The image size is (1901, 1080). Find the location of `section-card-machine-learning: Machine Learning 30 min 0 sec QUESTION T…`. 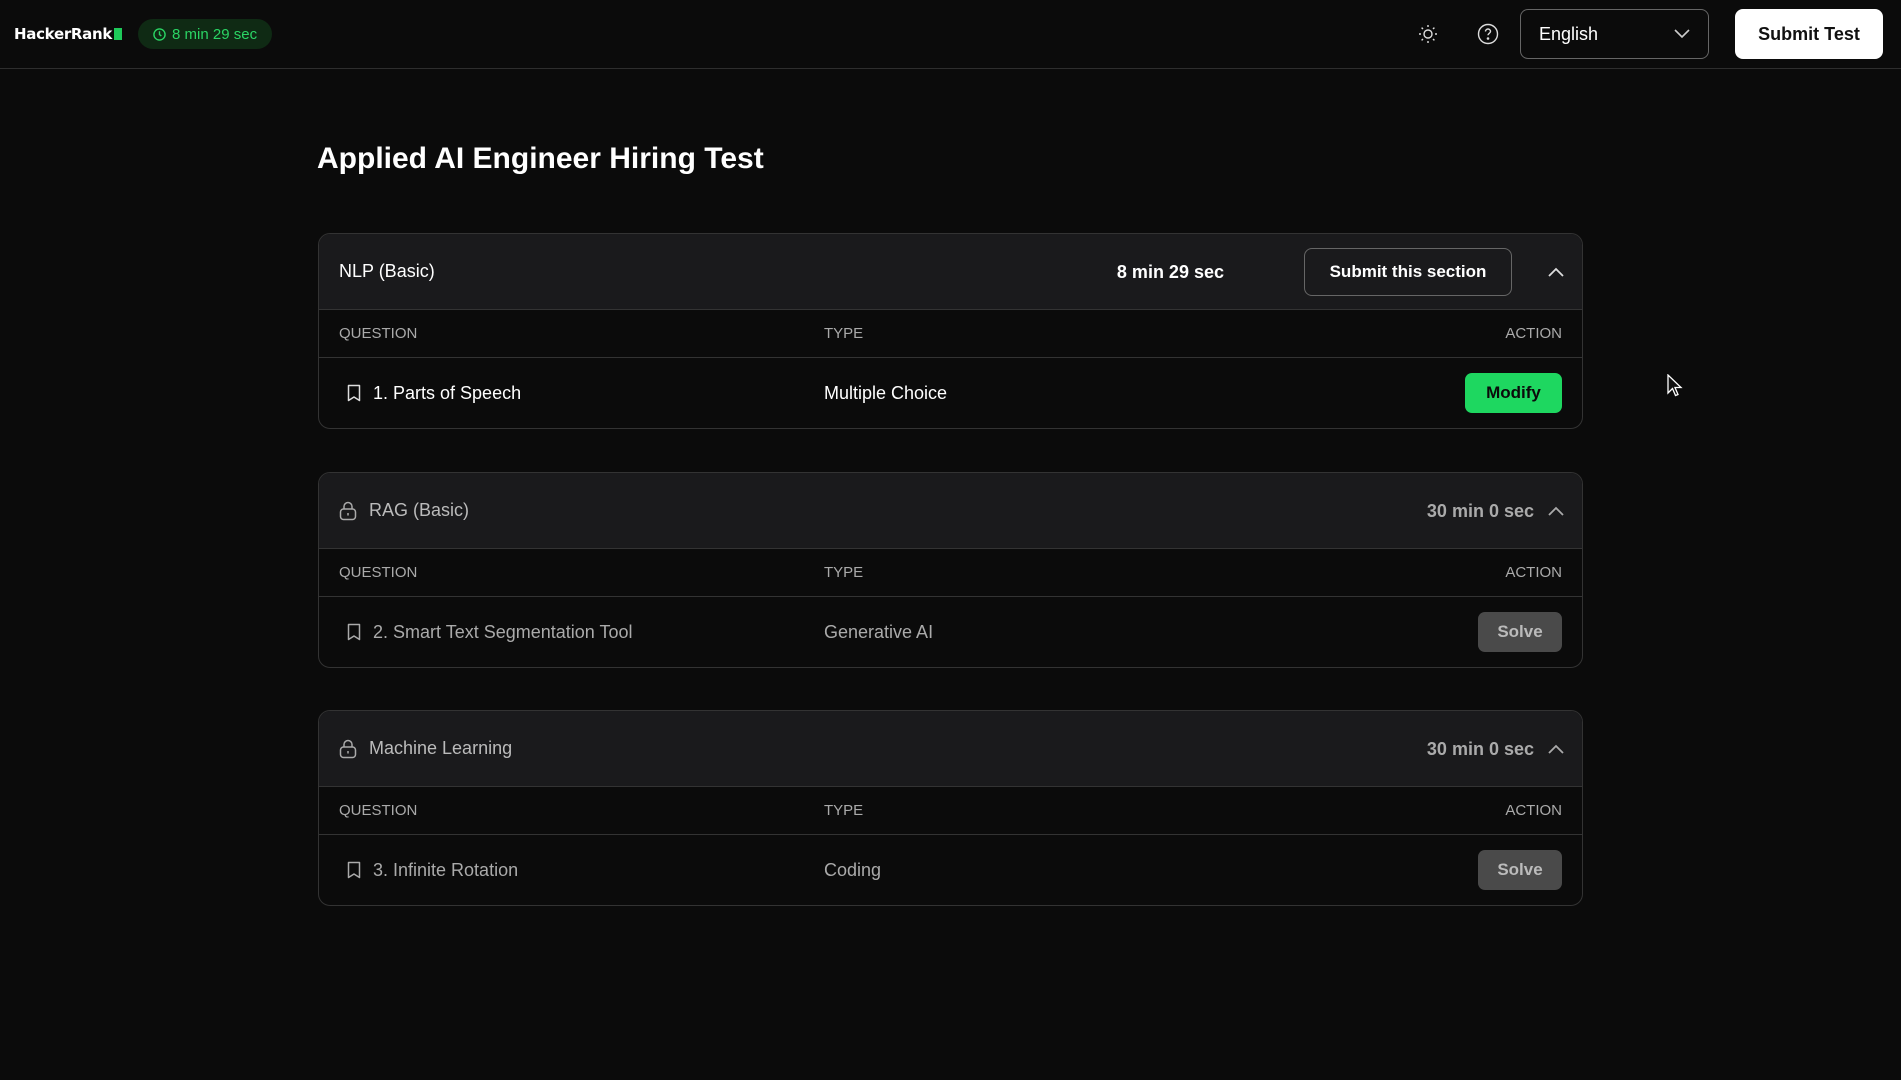

section-card-machine-learning: Machine Learning 30 min 0 sec QUESTION T… is located at coordinates (950, 808).